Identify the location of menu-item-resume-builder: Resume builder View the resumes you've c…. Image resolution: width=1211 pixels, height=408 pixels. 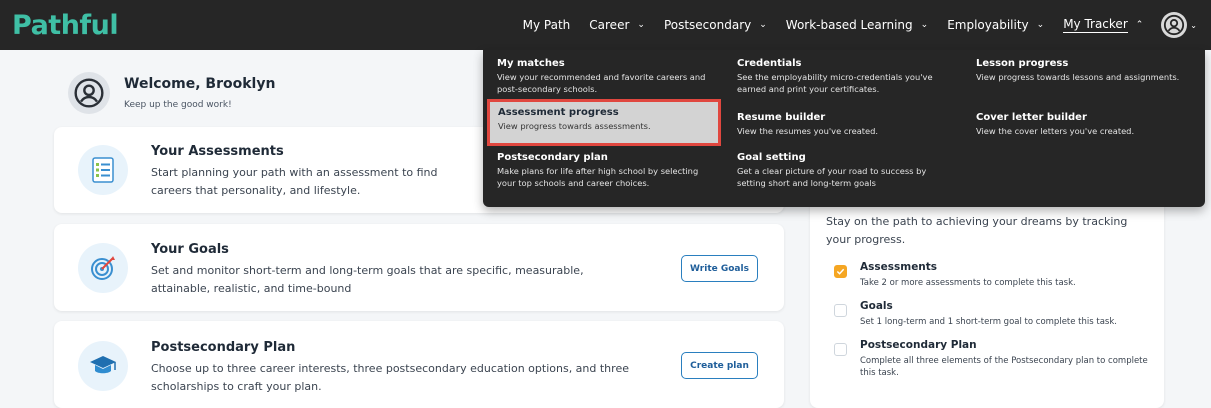
(839, 123).